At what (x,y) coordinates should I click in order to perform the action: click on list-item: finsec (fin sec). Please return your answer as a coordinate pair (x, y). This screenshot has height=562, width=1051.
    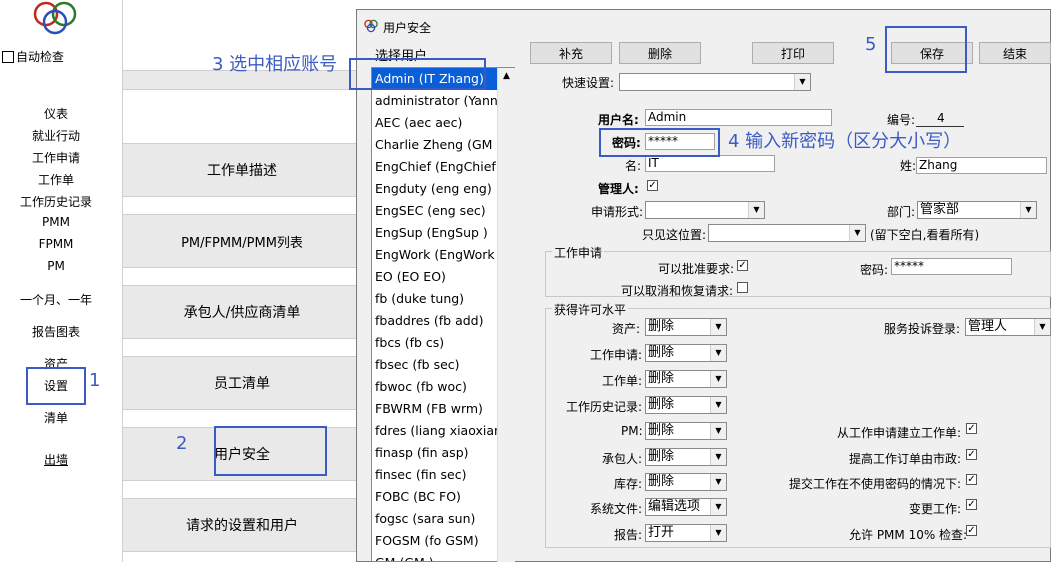
    Looking at the image, I should click on (435, 475).